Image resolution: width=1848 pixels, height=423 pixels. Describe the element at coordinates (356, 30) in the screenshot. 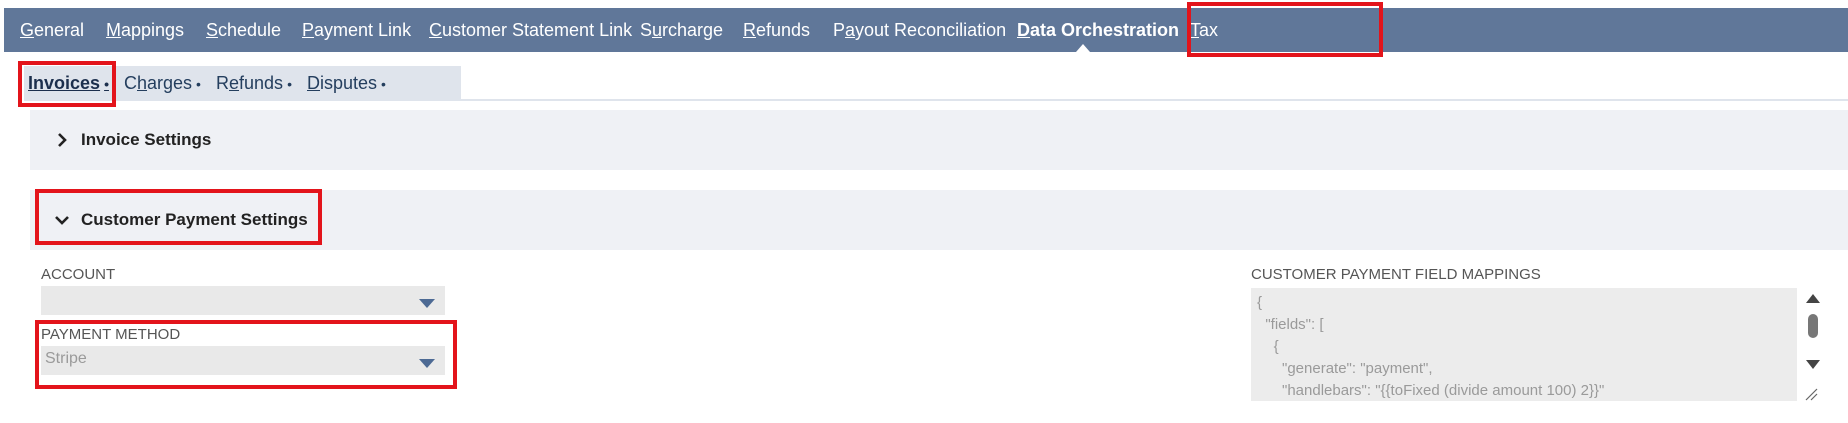

I see `tab-payment-link: Payment Link` at that location.